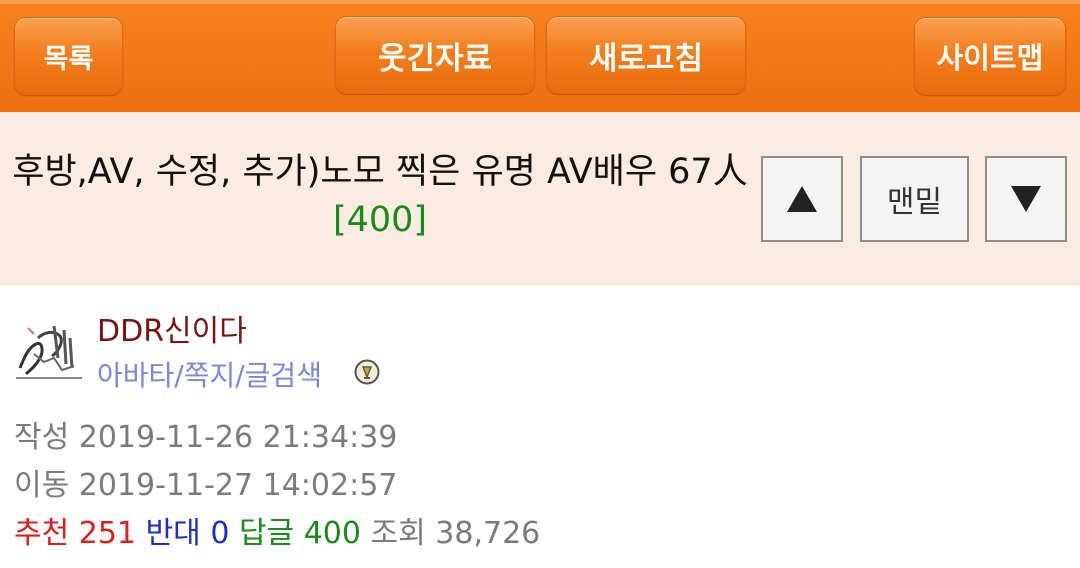 The image size is (1080, 568). Describe the element at coordinates (435, 58) in the screenshot. I see `humor-board-label: 웃긴자료` at that location.